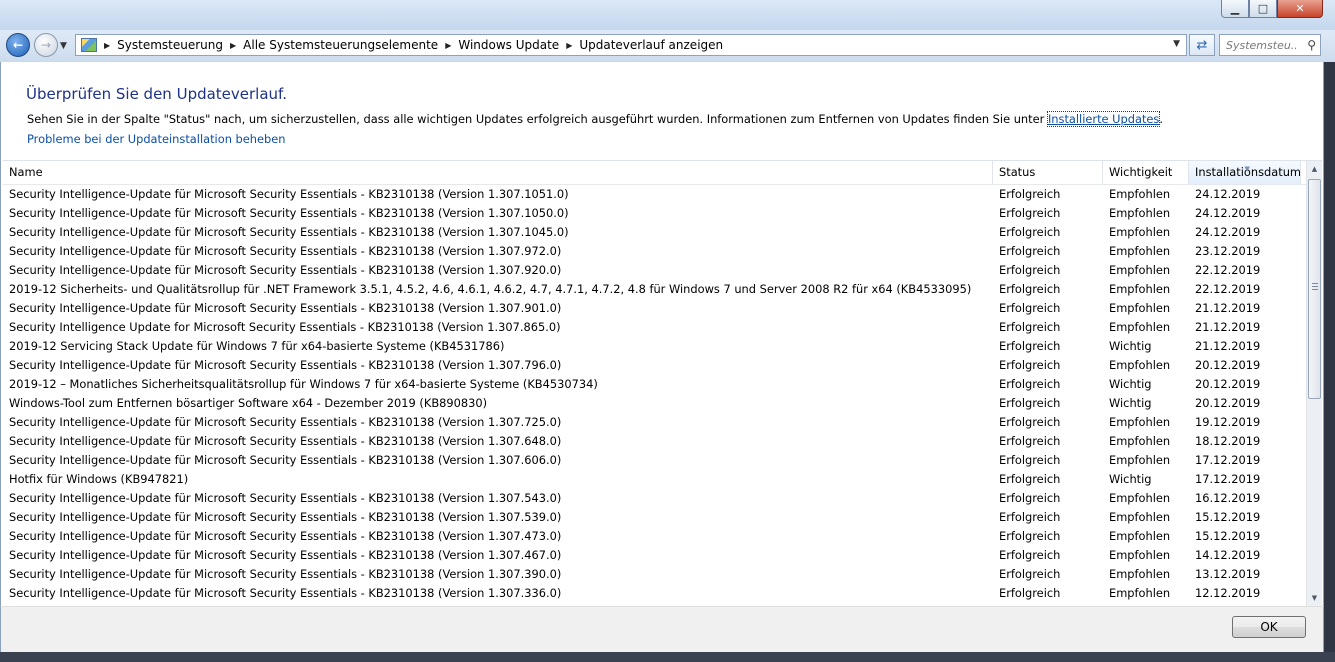 The image size is (1335, 662). Describe the element at coordinates (340, 45) in the screenshot. I see `breadcrumb-alle-elemente: Alle Systemsteuerungselemente` at that location.